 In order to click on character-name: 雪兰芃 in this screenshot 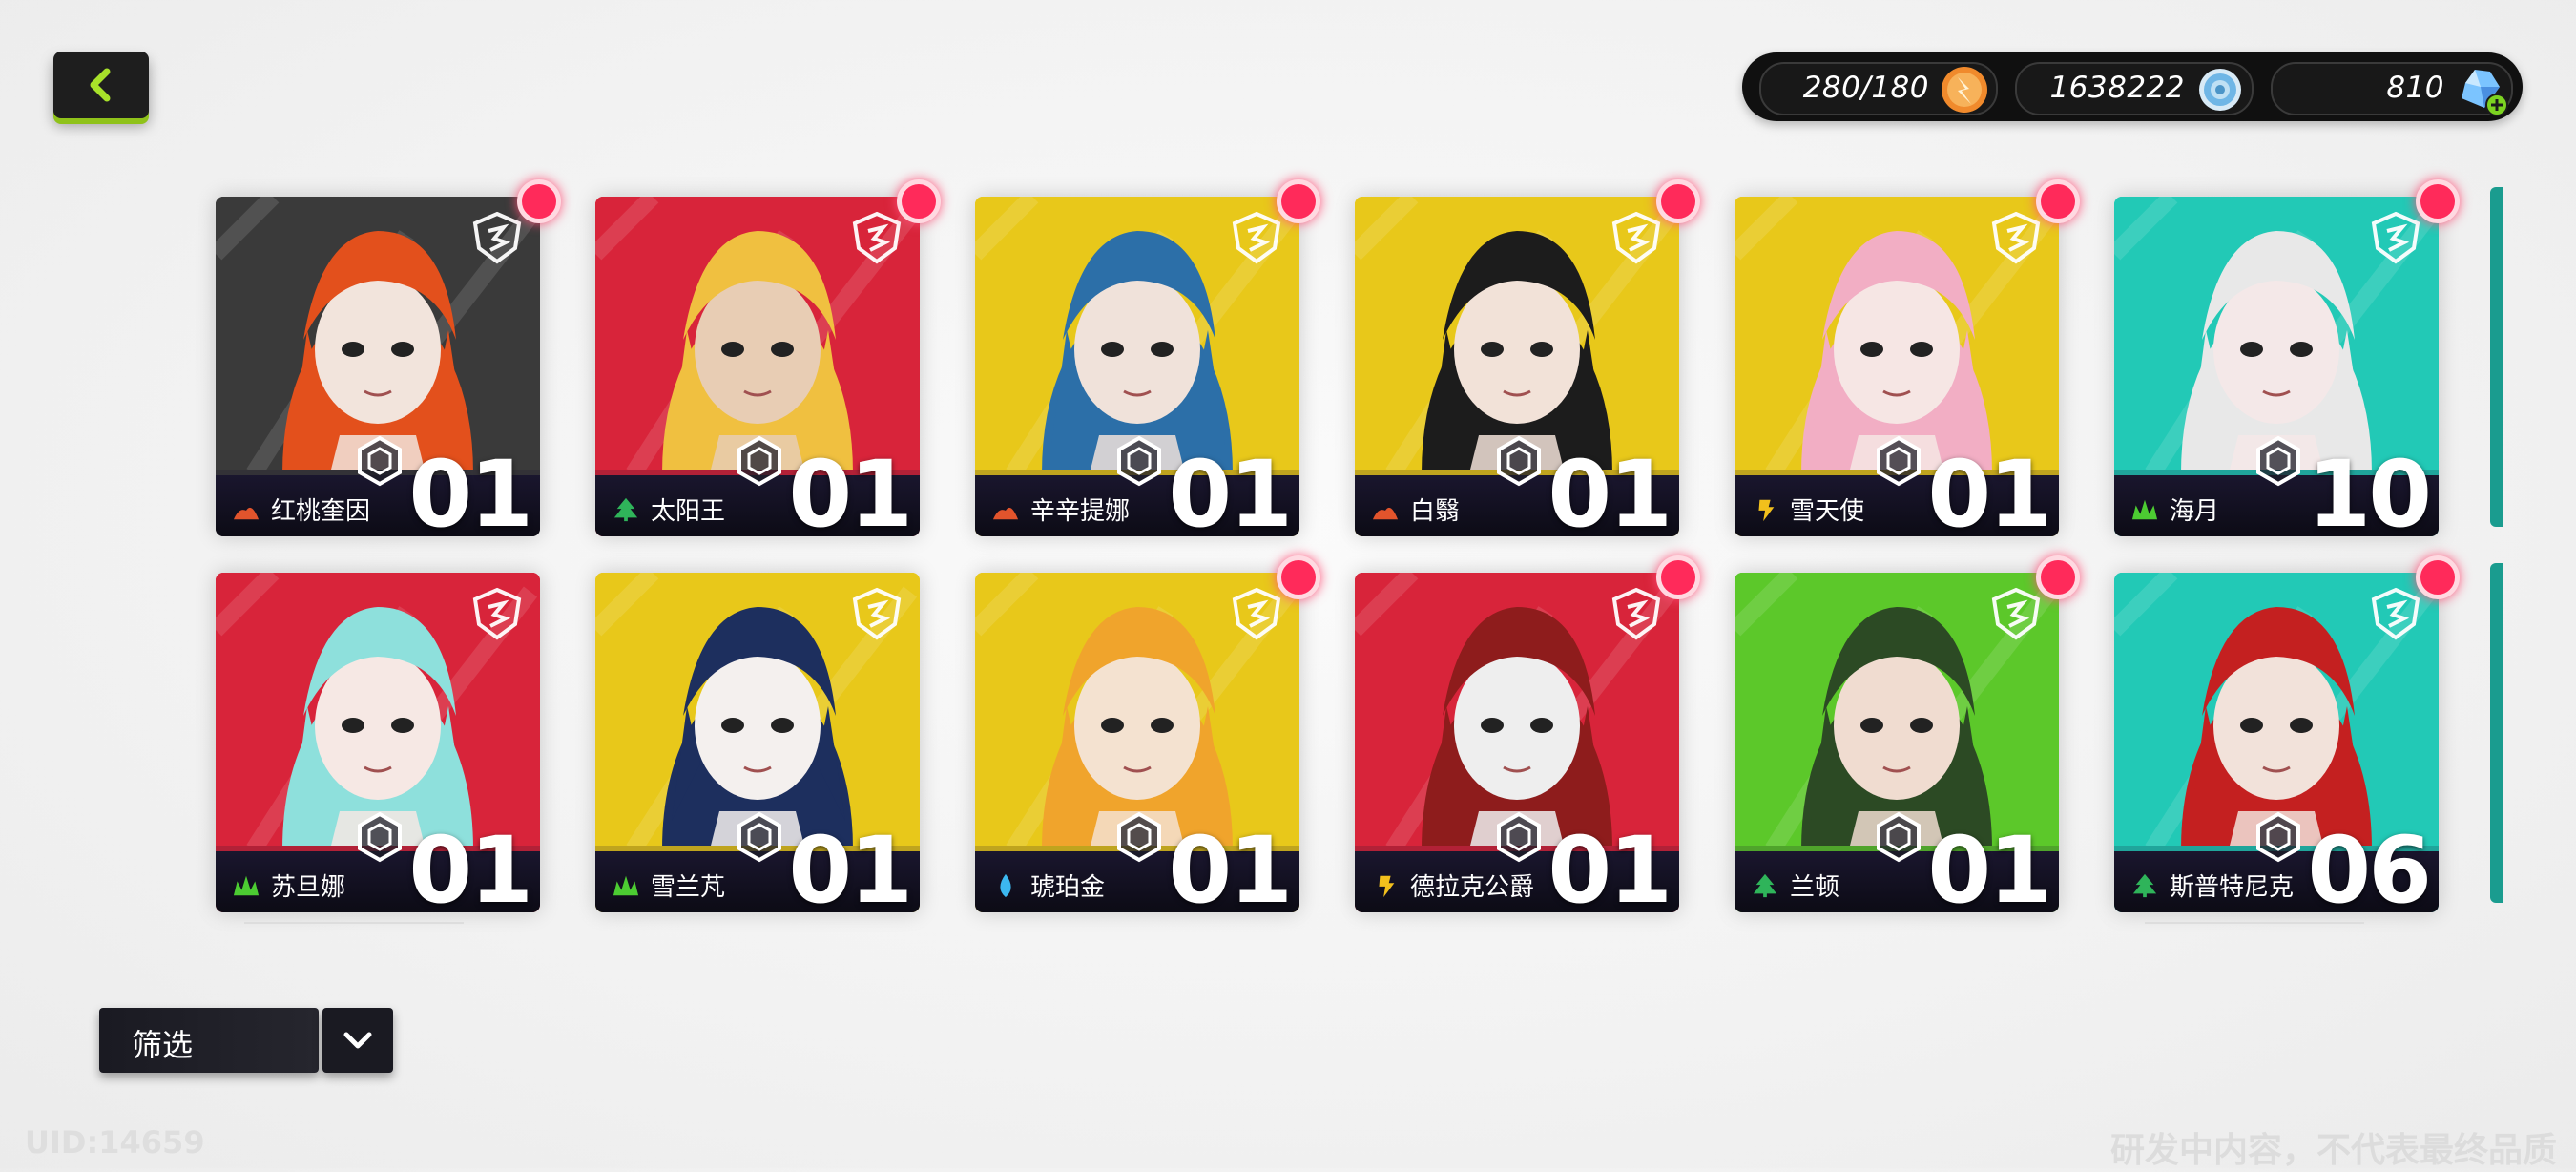, I will do `click(688, 887)`.